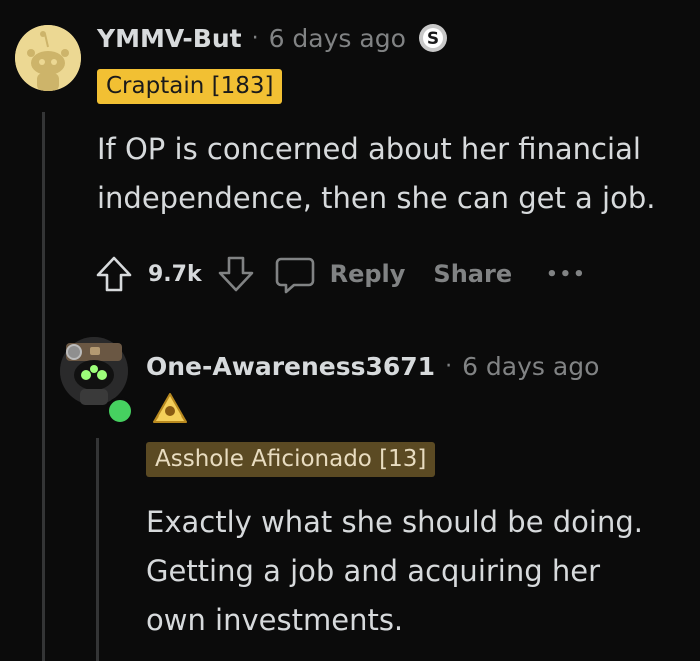  I want to click on vote-count: 9.7k, so click(175, 274).